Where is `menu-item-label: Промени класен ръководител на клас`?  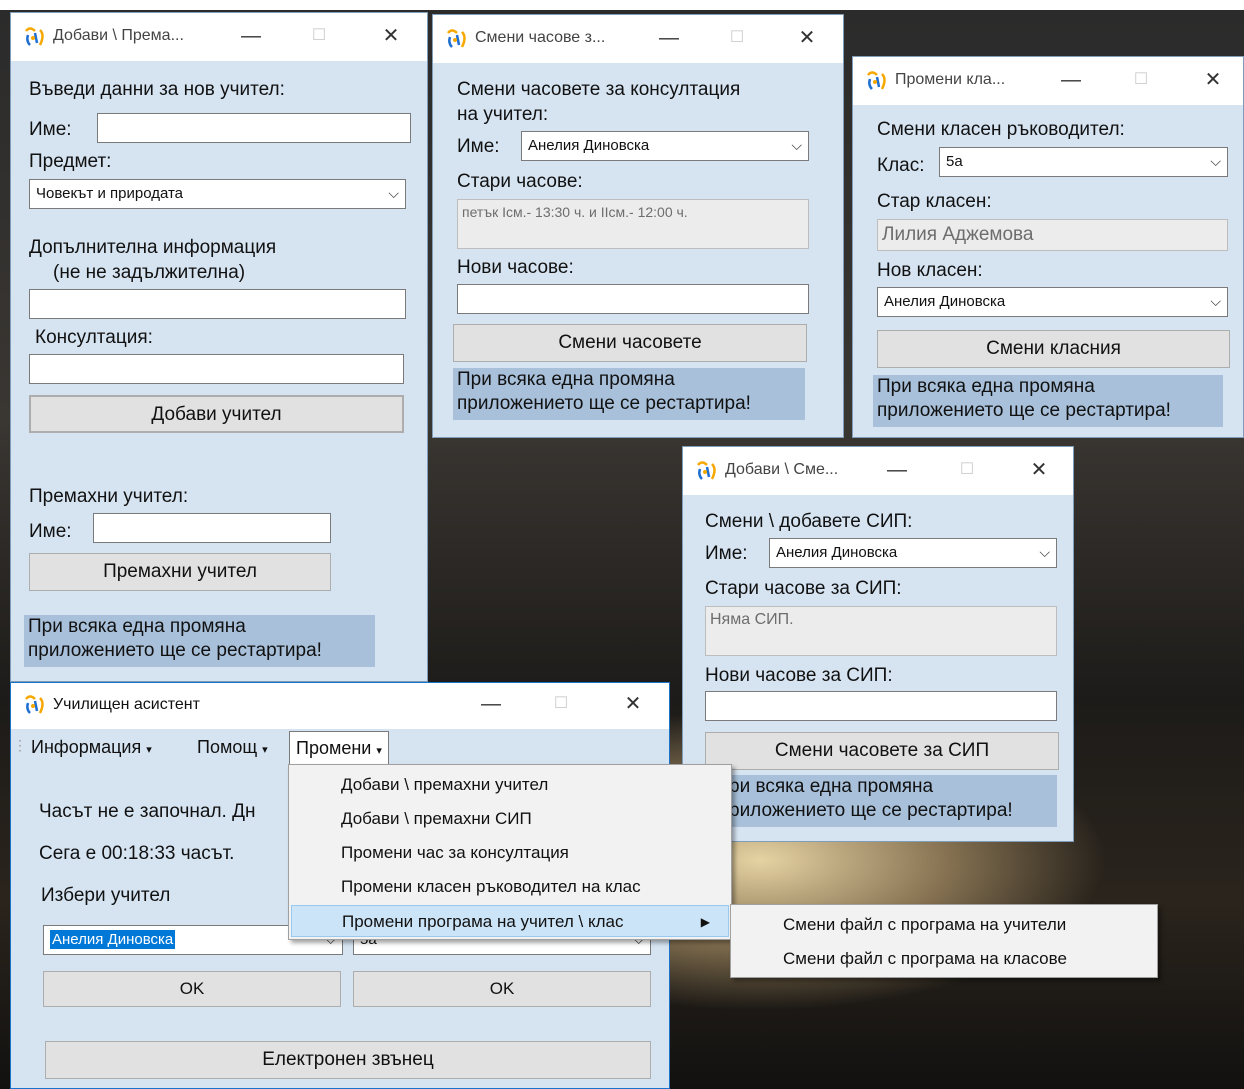
menu-item-label: Промени класен ръководител на клас is located at coordinates (491, 886).